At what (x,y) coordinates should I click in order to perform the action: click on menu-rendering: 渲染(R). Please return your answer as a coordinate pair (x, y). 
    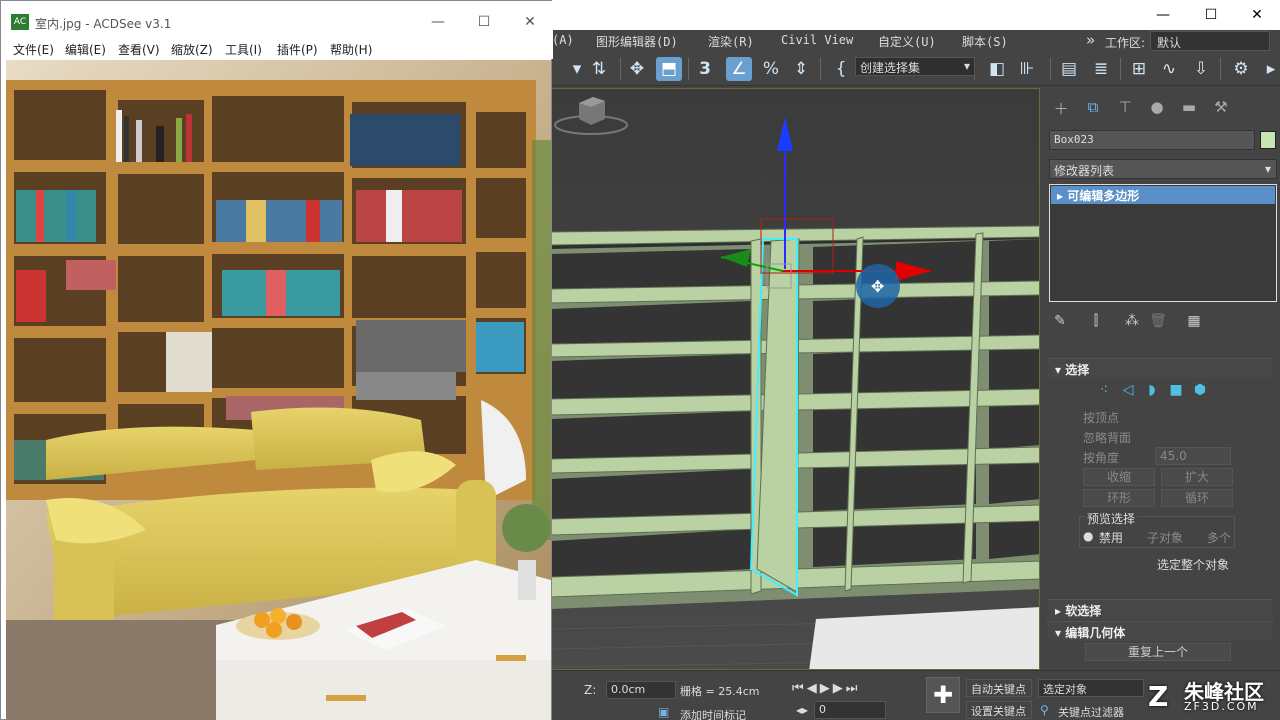
    Looking at the image, I should click on (731, 41).